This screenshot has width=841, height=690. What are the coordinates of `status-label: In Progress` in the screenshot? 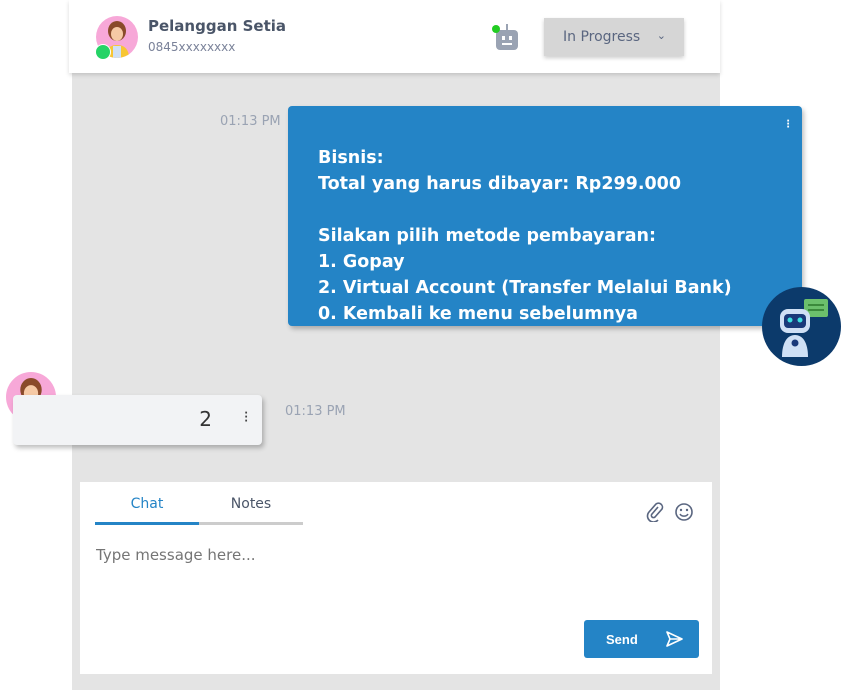 It's located at (602, 37).